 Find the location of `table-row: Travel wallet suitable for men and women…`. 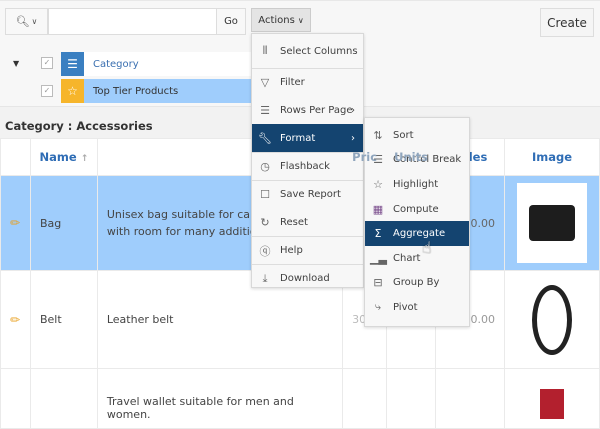

table-row: Travel wallet suitable for men and women… is located at coordinates (300, 398).